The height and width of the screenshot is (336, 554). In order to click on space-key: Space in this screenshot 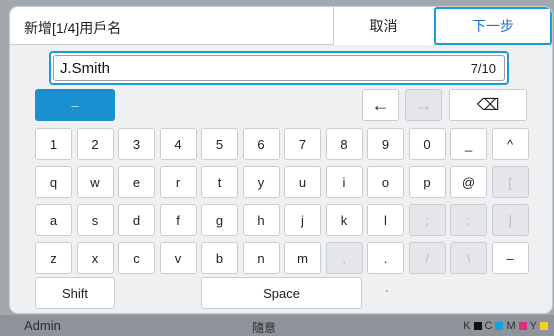, I will do `click(281, 293)`.